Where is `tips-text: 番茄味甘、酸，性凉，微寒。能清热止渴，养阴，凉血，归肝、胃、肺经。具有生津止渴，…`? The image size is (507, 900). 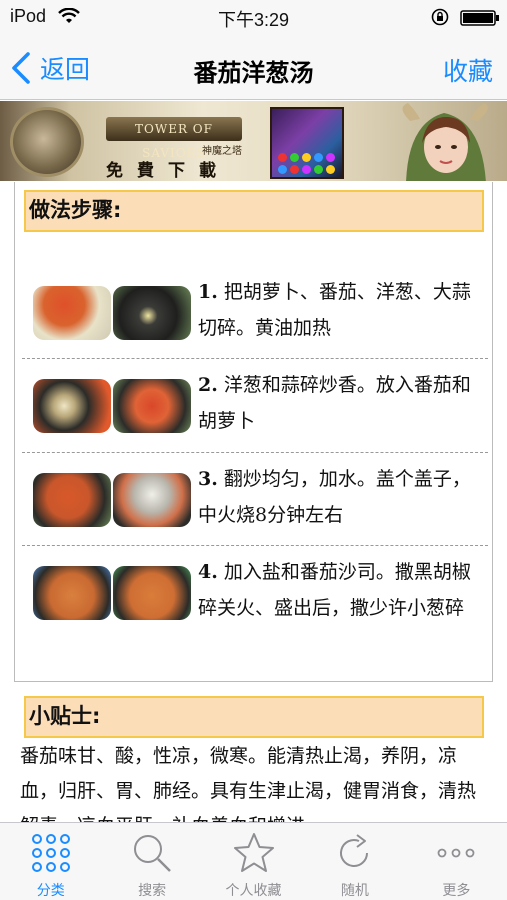
tips-text: 番茄味甘、酸，性凉，微寒。能清热止渴，养阴，凉血，归肝、胃、肺经。具有生津止渴，… is located at coordinates (248, 783).